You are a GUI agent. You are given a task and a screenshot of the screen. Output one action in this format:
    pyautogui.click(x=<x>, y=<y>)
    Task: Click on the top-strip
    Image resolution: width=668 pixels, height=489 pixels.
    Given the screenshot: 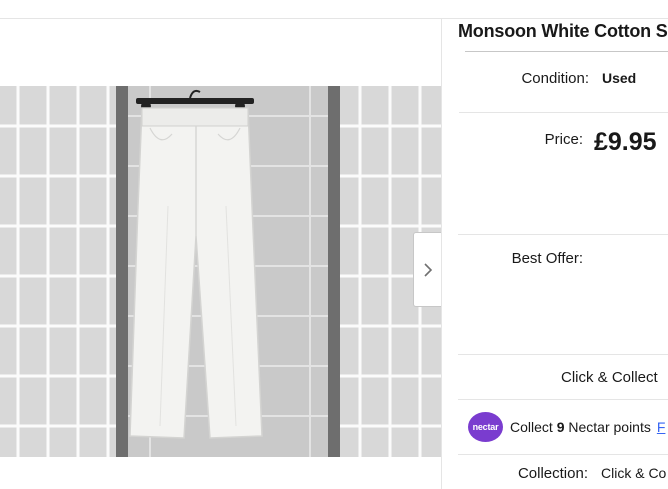 What is the action you would take?
    pyautogui.click(x=334, y=9)
    